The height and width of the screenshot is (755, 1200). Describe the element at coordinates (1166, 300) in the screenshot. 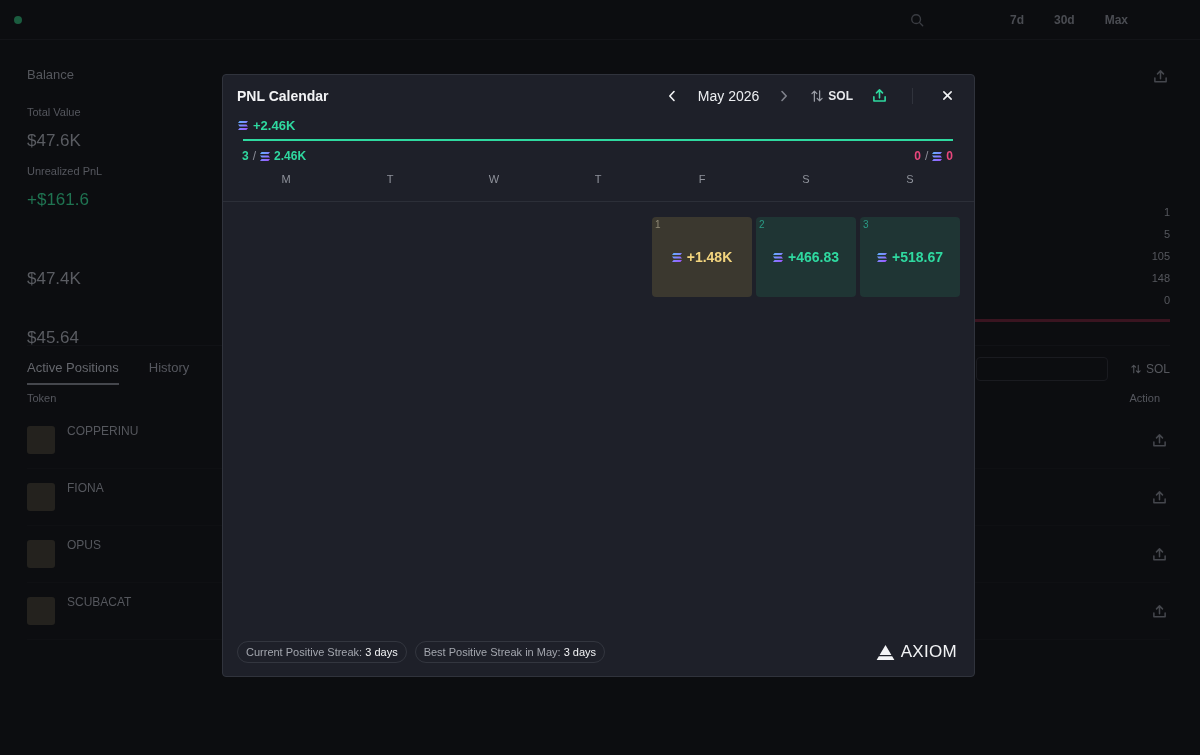

I see `stat-value: 0` at that location.